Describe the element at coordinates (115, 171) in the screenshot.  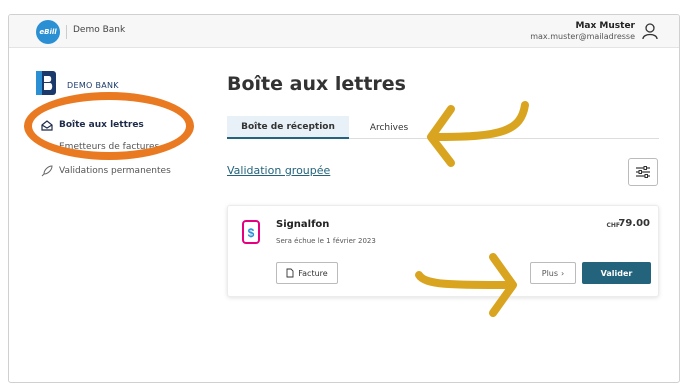
I see `sidebar-item-label: Validations permanentes` at that location.